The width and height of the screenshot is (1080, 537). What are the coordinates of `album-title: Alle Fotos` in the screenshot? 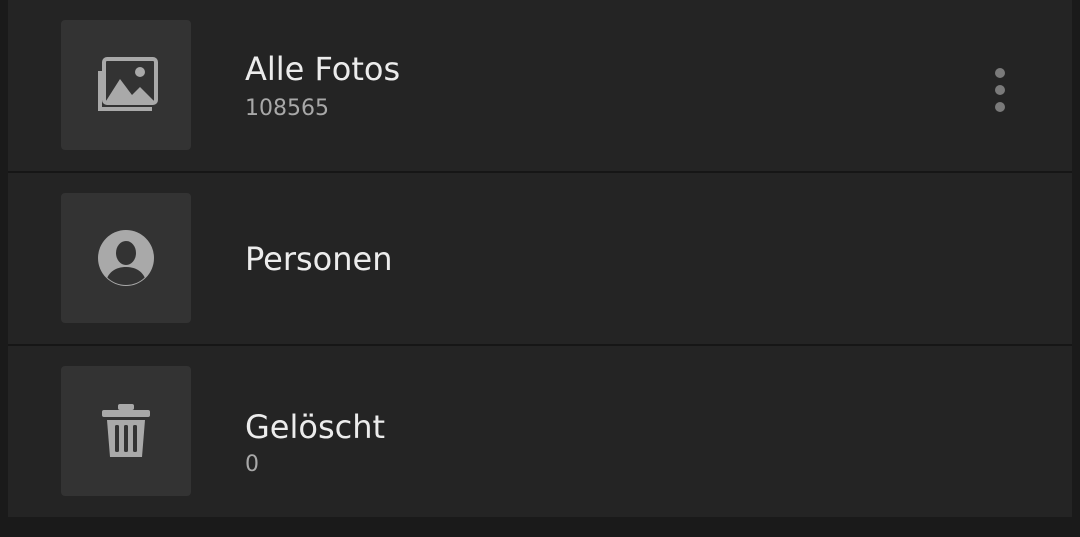 It's located at (323, 69).